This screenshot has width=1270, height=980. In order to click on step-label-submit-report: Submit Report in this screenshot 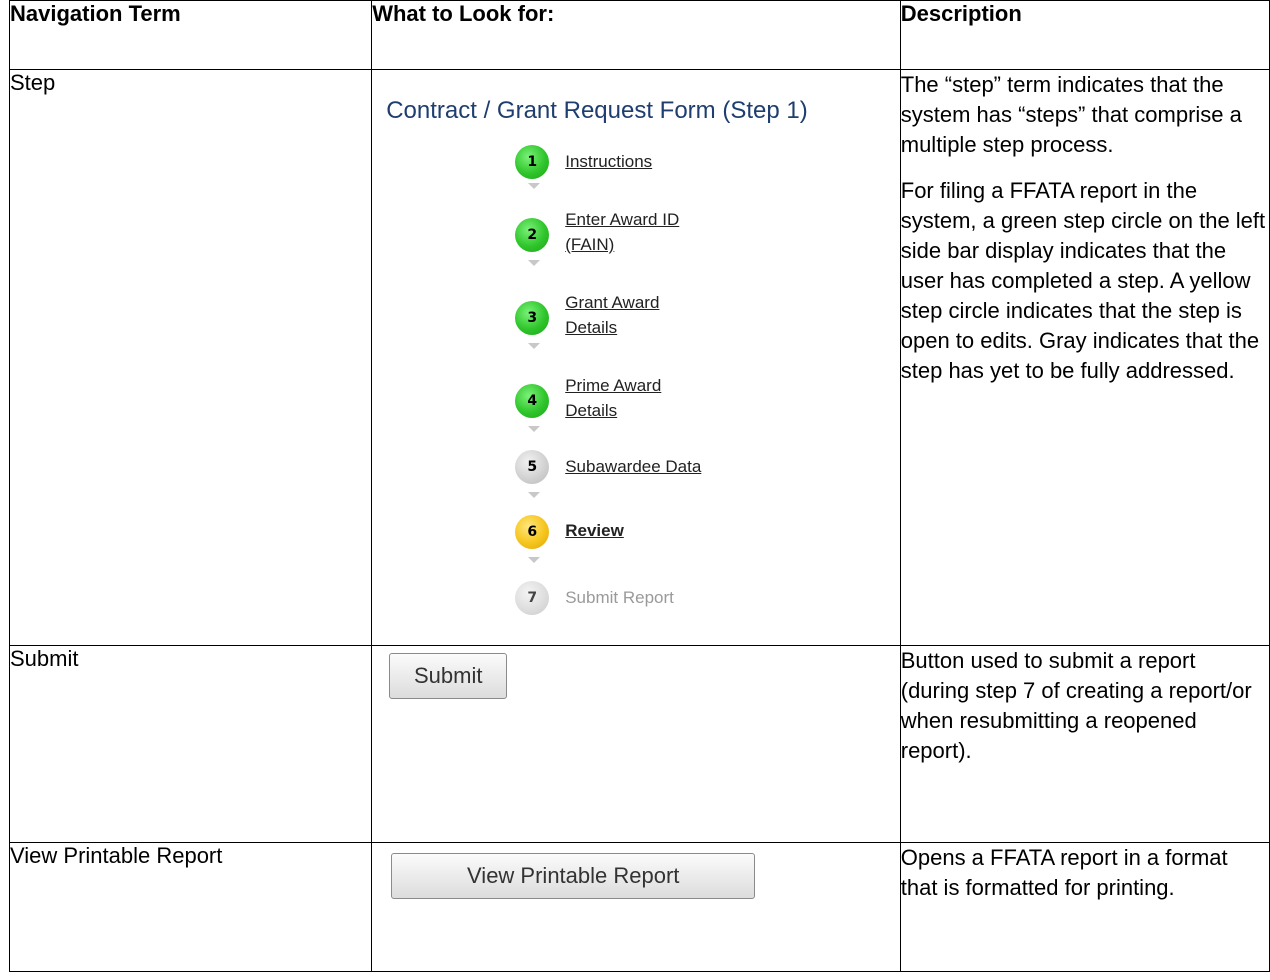, I will do `click(619, 597)`.